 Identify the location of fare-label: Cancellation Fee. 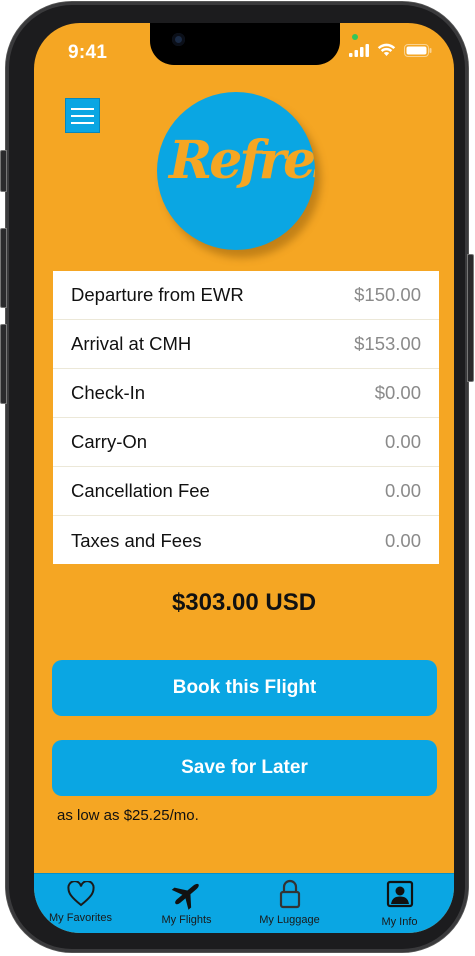
(140, 490).